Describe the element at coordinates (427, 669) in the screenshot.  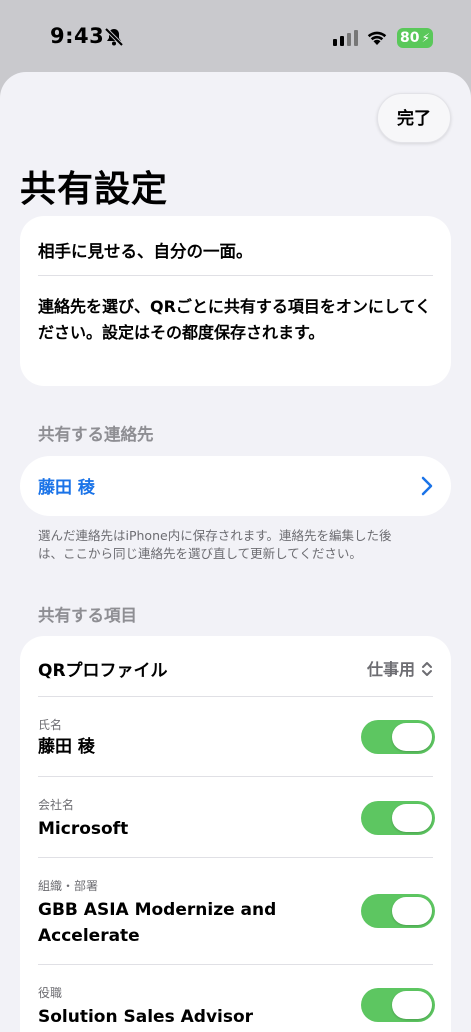
I see `chevron-up-down-icon` at that location.